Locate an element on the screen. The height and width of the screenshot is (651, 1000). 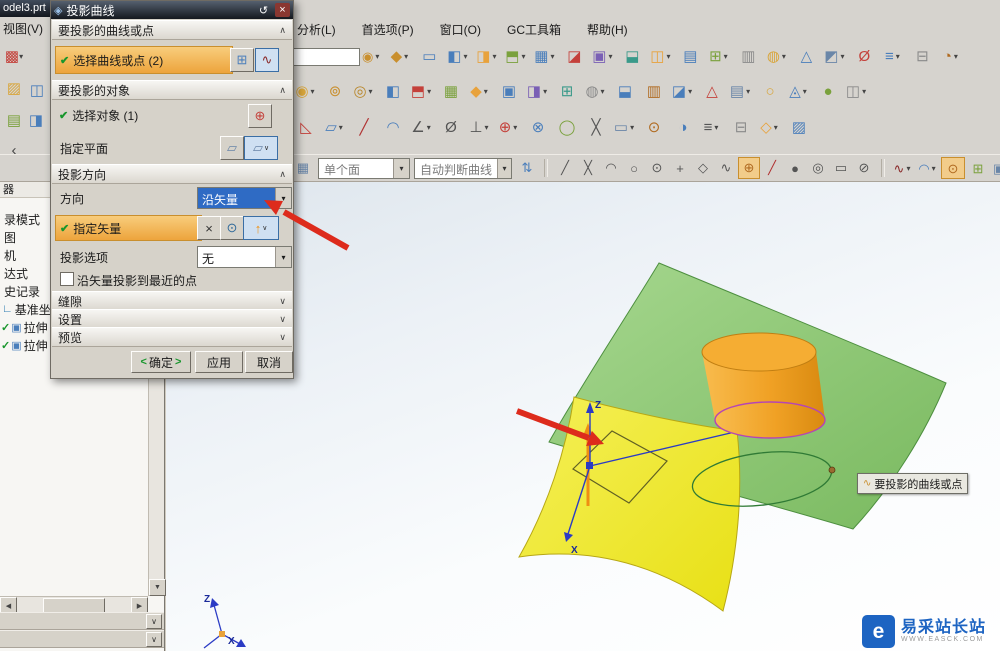
selection-option-icon: ▣ ▾ is located at coordinates (995, 168).